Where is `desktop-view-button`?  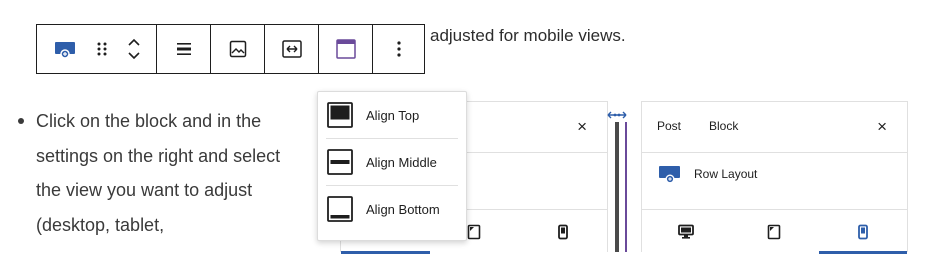 desktop-view-button is located at coordinates (686, 232).